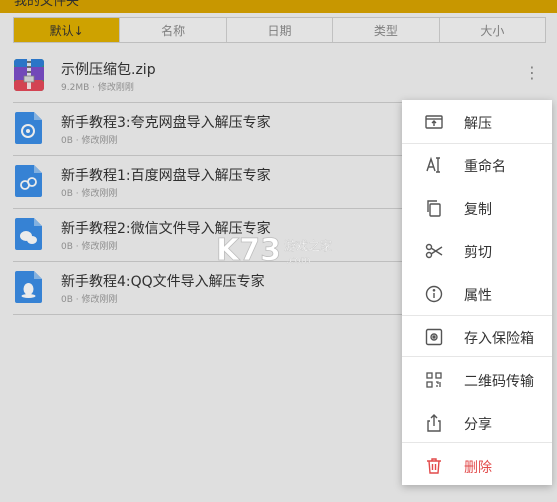  What do you see at coordinates (166, 176) in the screenshot?
I see `file-name: 新手教程1:百度网盘导入解压专家` at bounding box center [166, 176].